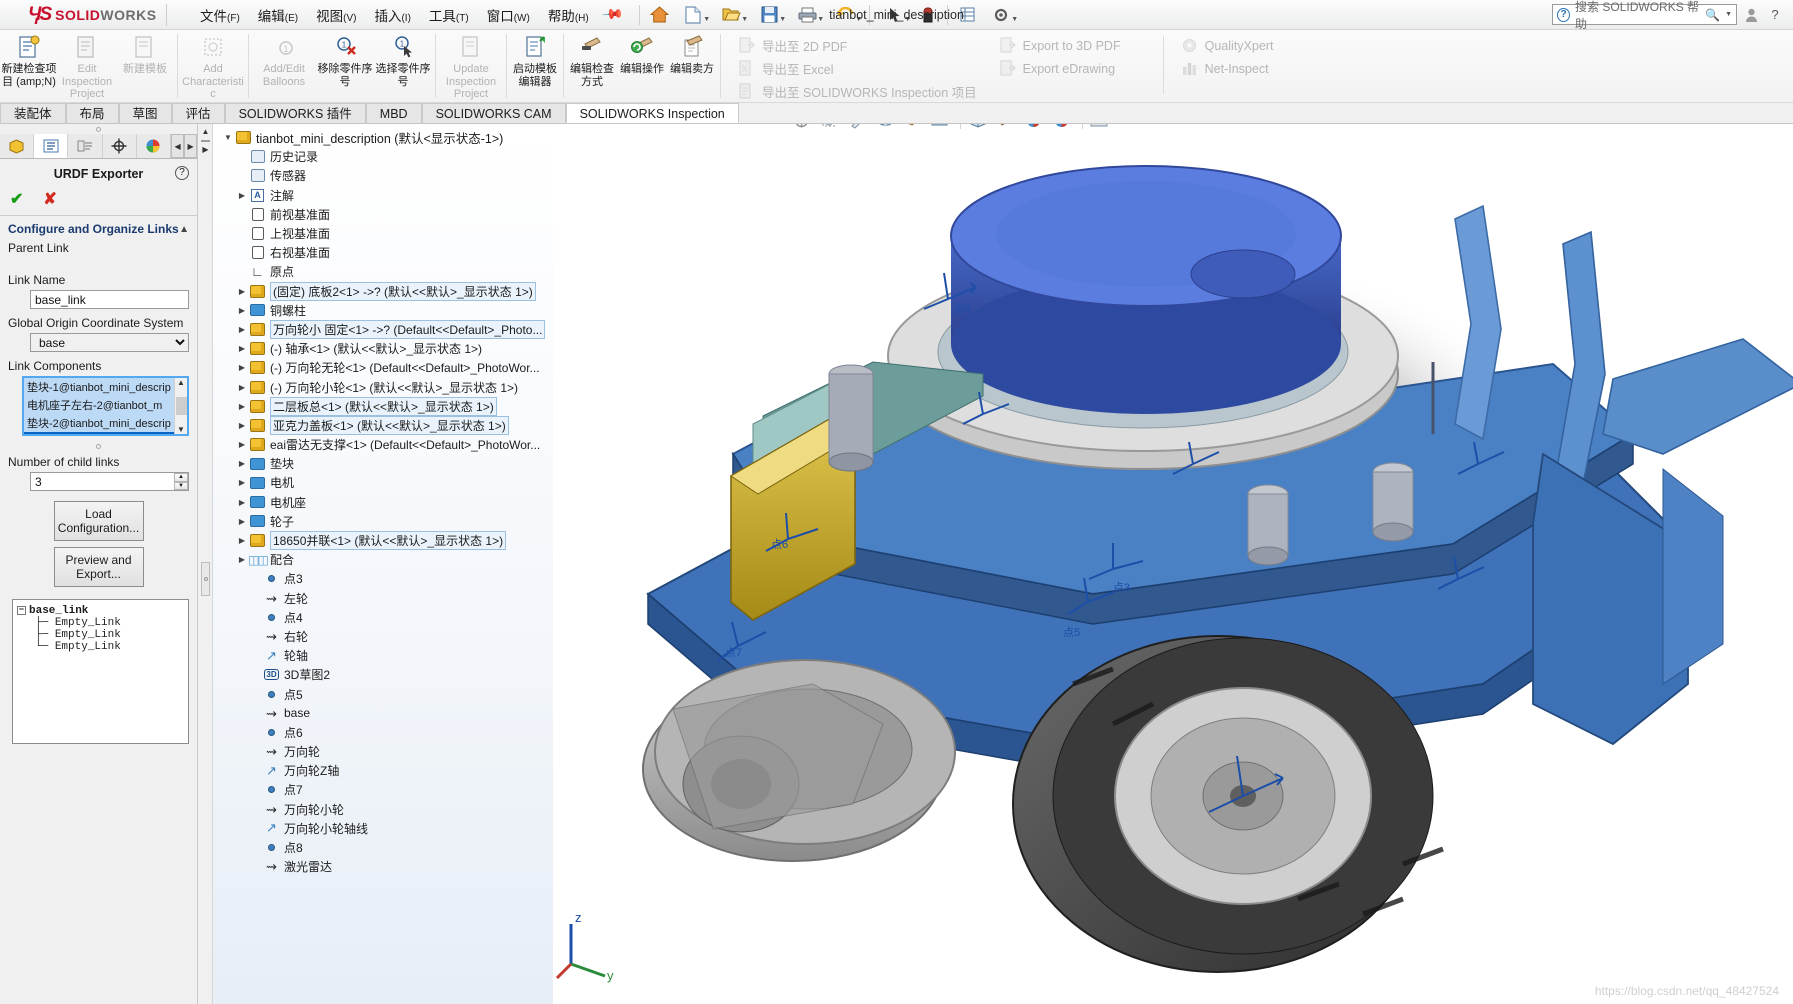 Image resolution: width=1793 pixels, height=1004 pixels. What do you see at coordinates (105, 433) in the screenshot?
I see `list-item: 电机-1@tianbot_mini_descrip` at bounding box center [105, 433].